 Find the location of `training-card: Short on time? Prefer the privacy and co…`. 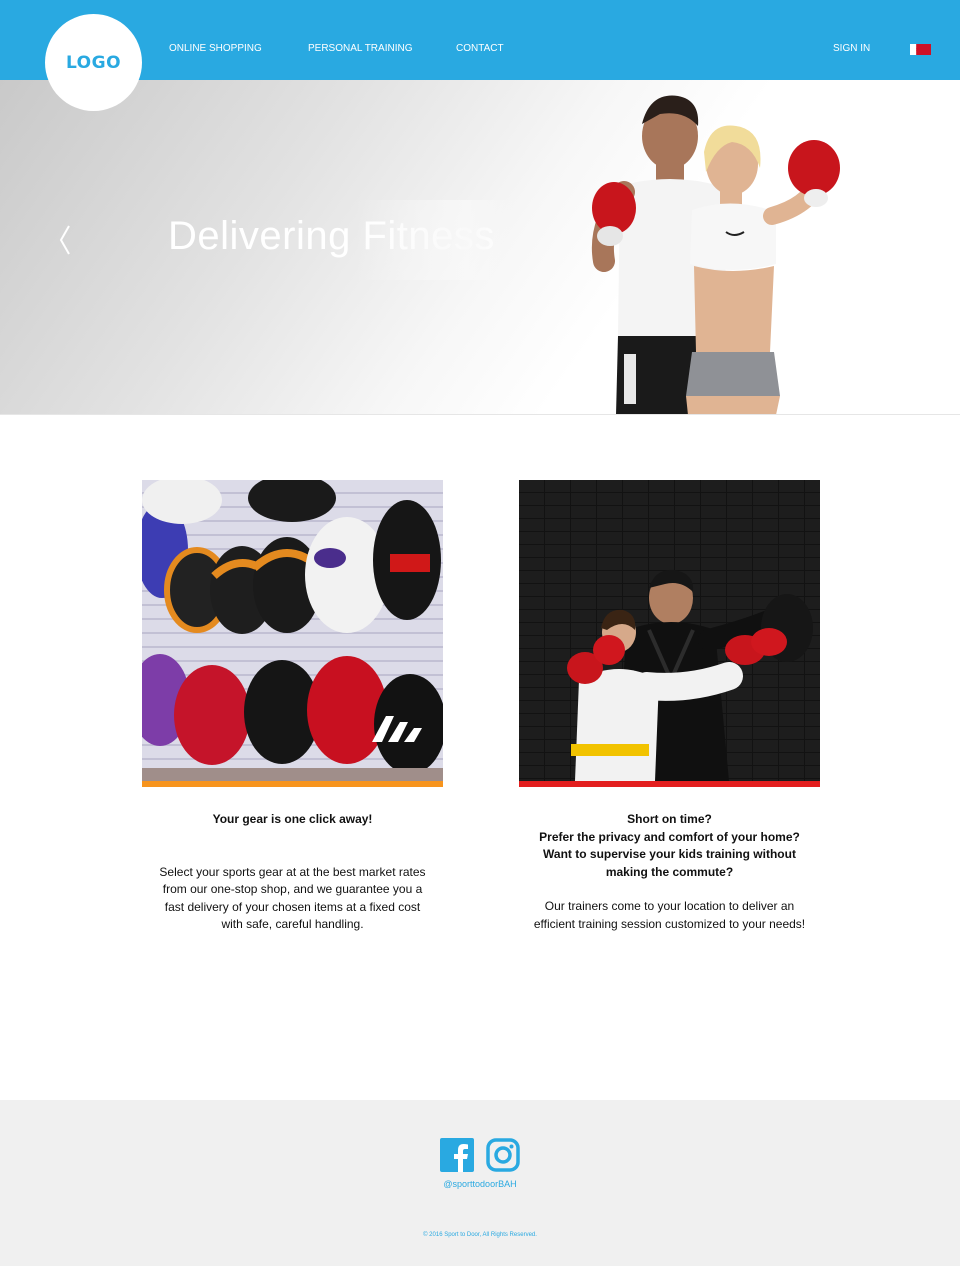

training-card: Short on time? Prefer the privacy and co… is located at coordinates (669, 706).